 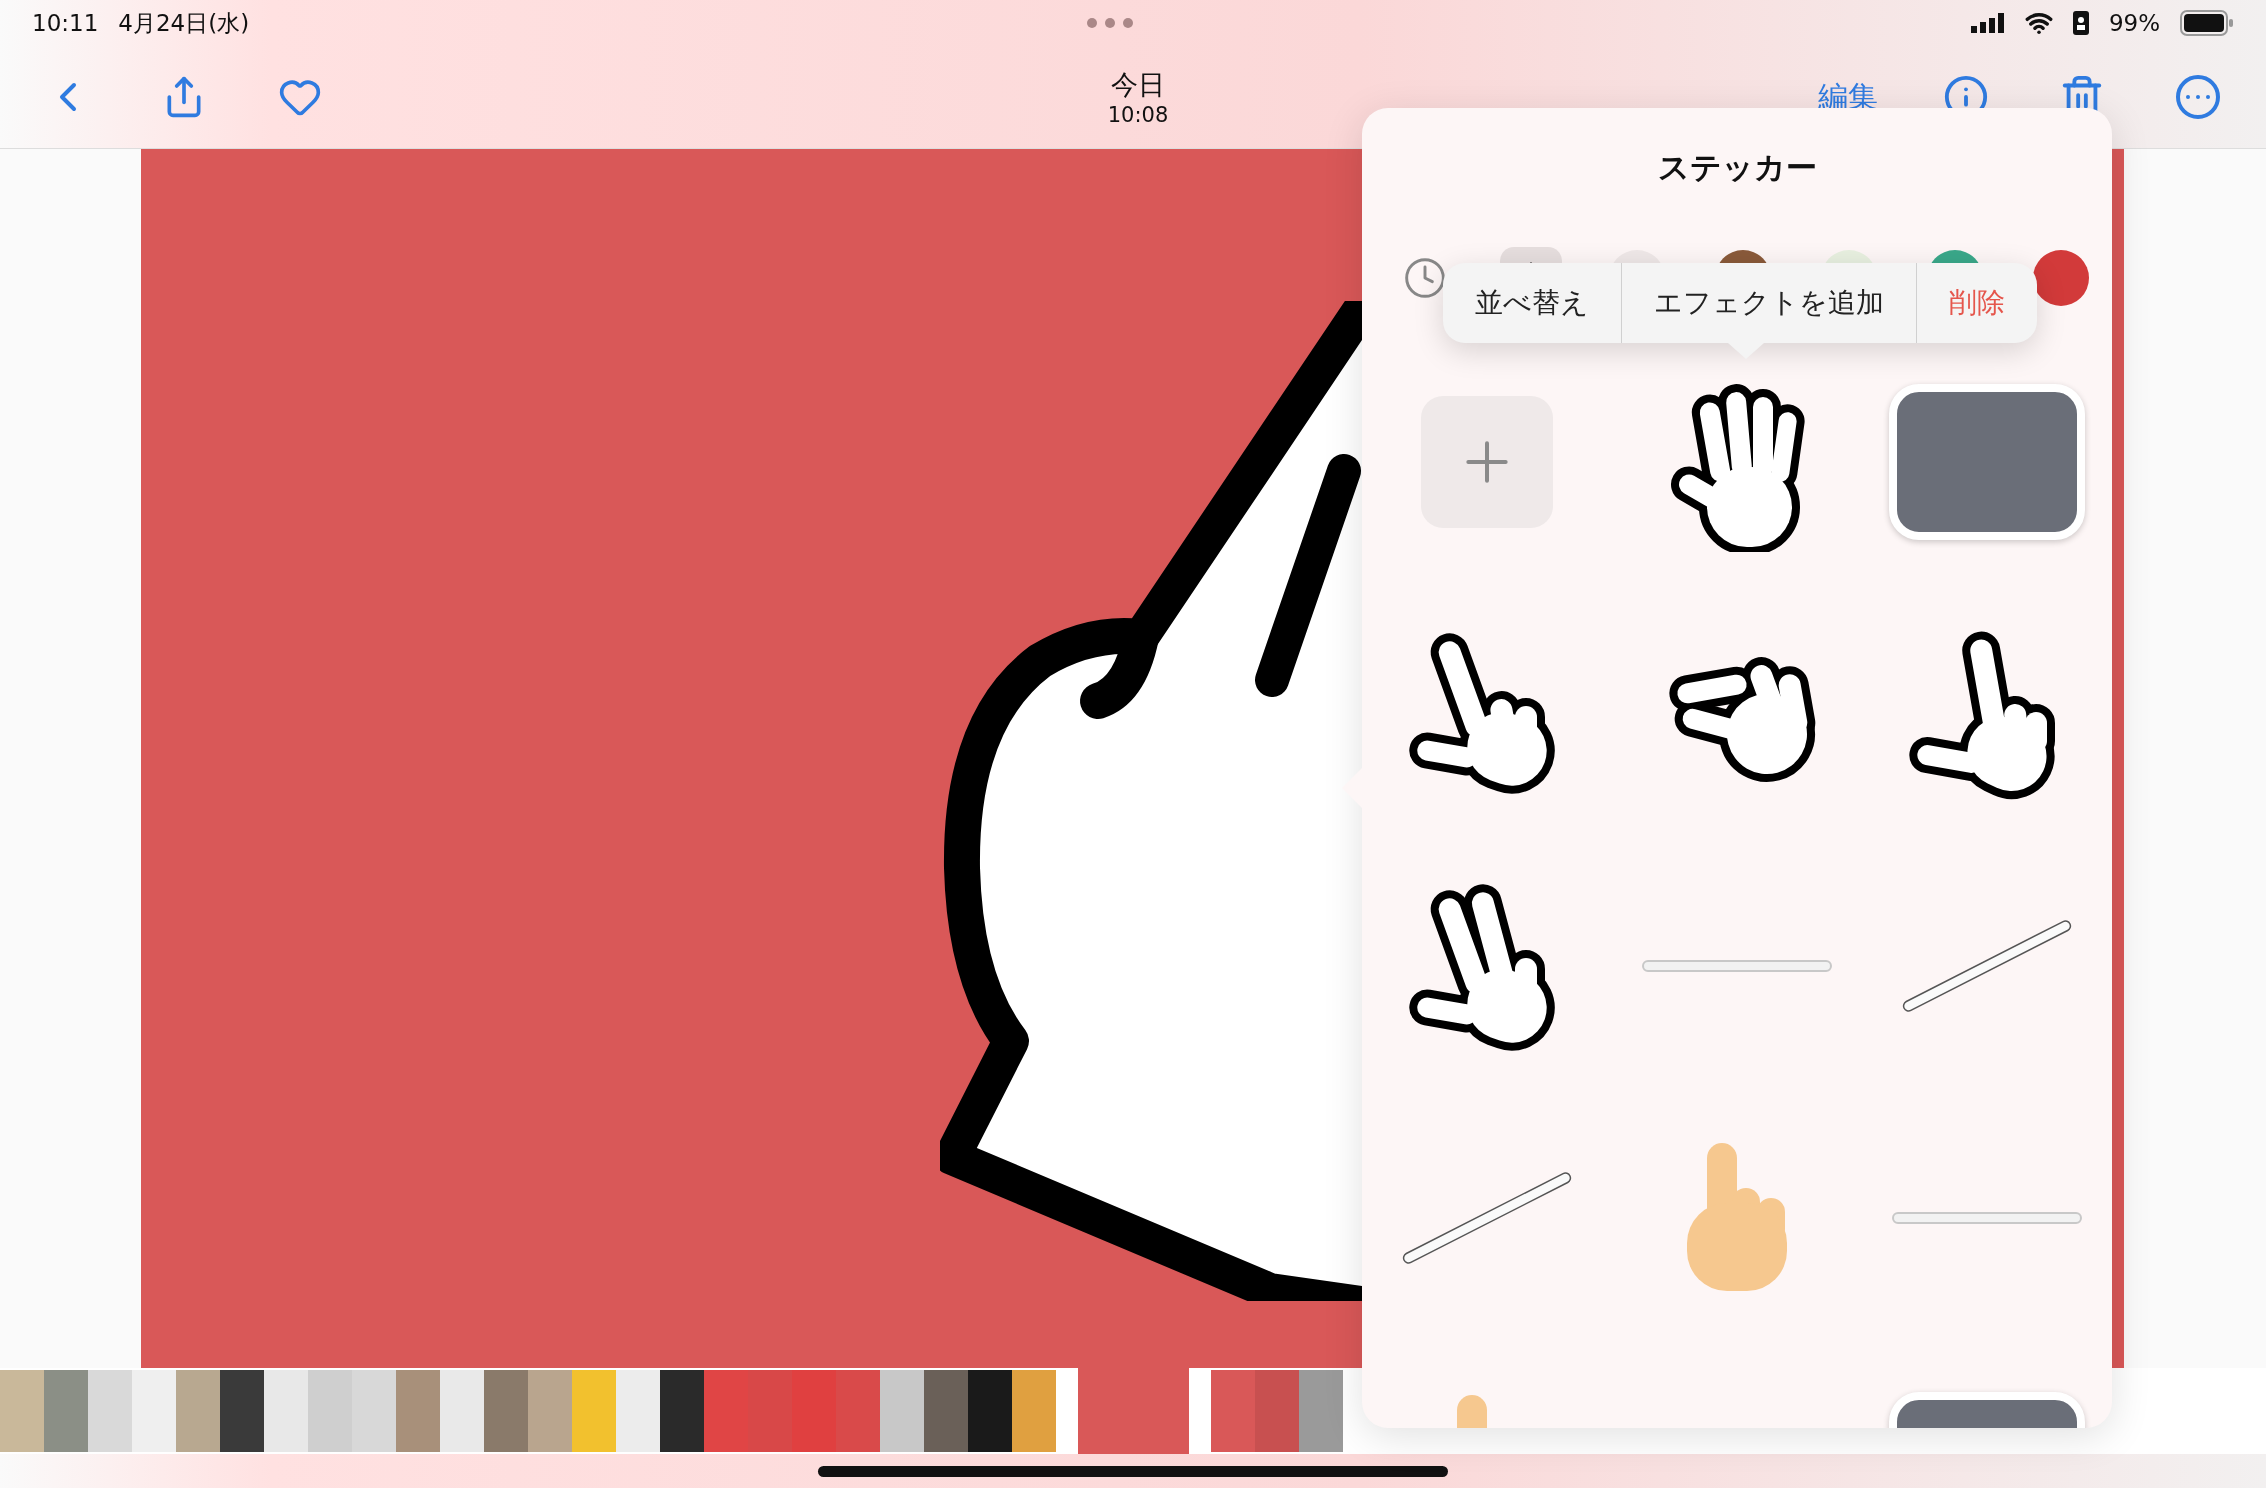 I want to click on battery-icon, so click(x=2207, y=23).